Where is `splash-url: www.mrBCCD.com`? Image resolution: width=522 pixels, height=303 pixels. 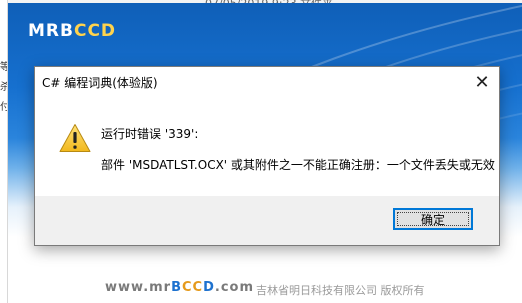
splash-url: www.mrBCCD.com is located at coordinates (179, 287).